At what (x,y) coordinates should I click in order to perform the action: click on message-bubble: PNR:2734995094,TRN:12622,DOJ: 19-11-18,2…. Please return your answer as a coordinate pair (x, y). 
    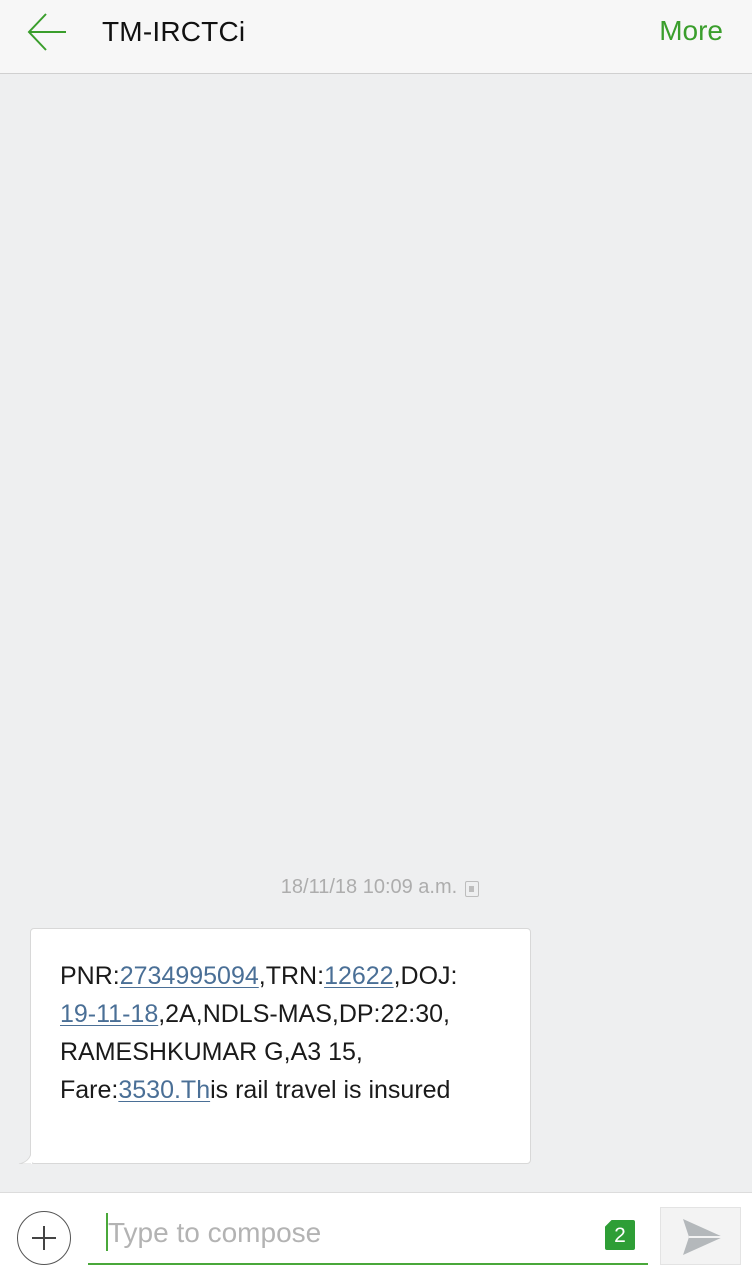
    Looking at the image, I should click on (280, 1046).